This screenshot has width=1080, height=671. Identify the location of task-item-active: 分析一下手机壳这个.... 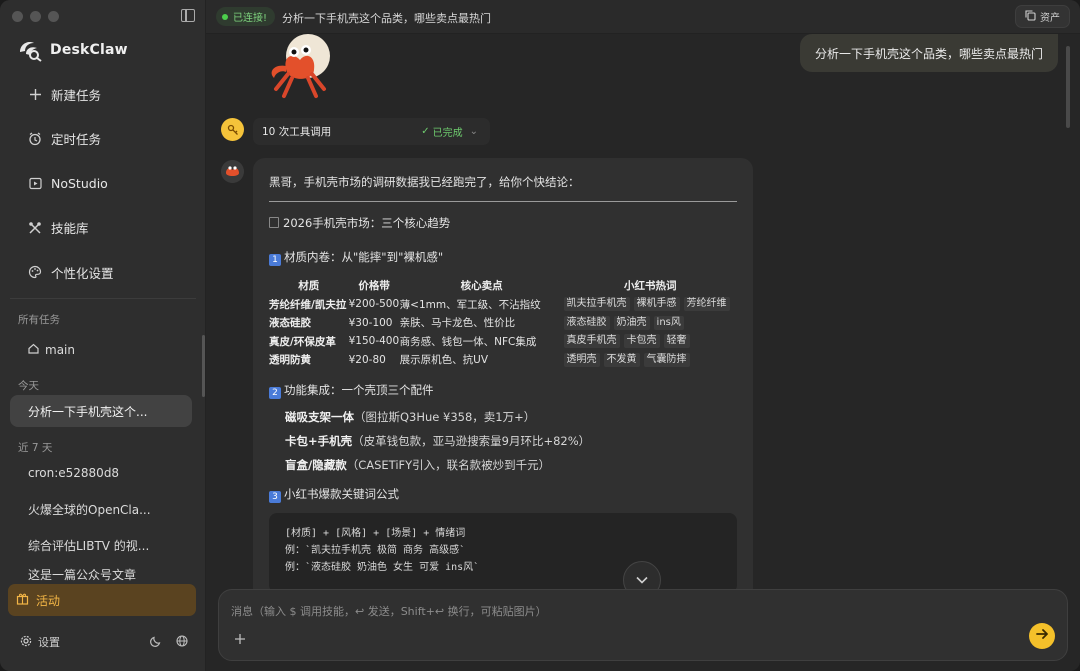
(101, 411).